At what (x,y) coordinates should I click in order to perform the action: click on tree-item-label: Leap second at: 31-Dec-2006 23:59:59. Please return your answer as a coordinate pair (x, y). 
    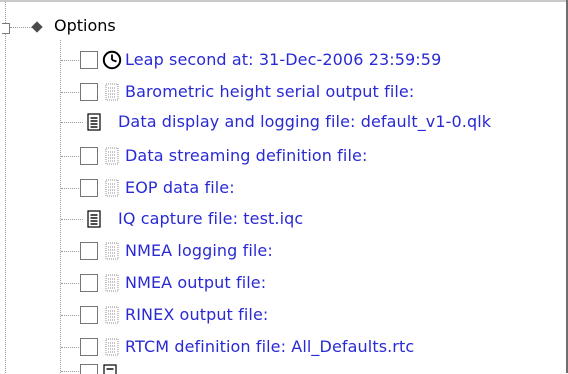
    Looking at the image, I should click on (283, 59).